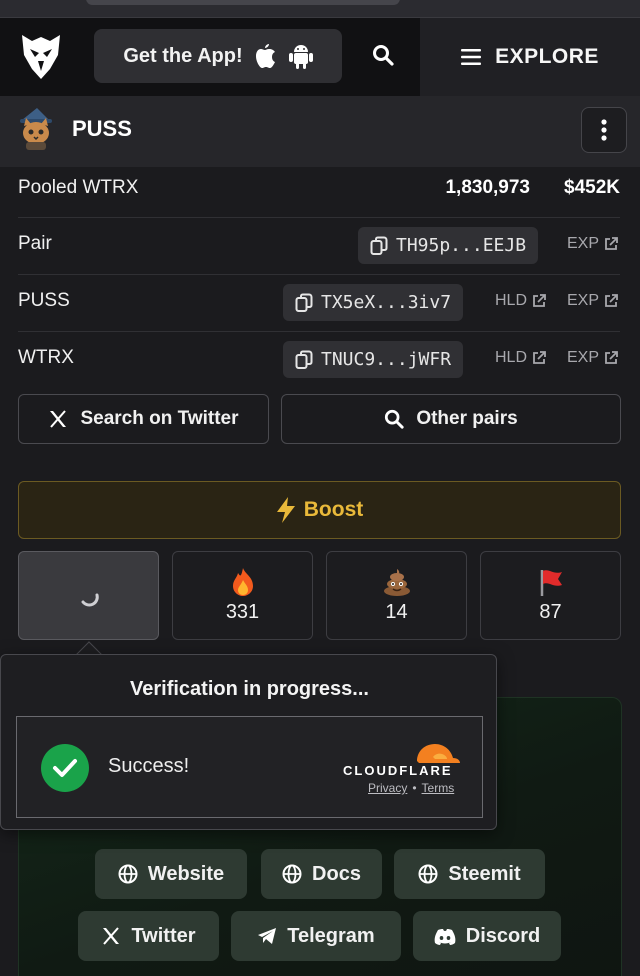 The image size is (640, 976). I want to click on flag-count: 87, so click(550, 612).